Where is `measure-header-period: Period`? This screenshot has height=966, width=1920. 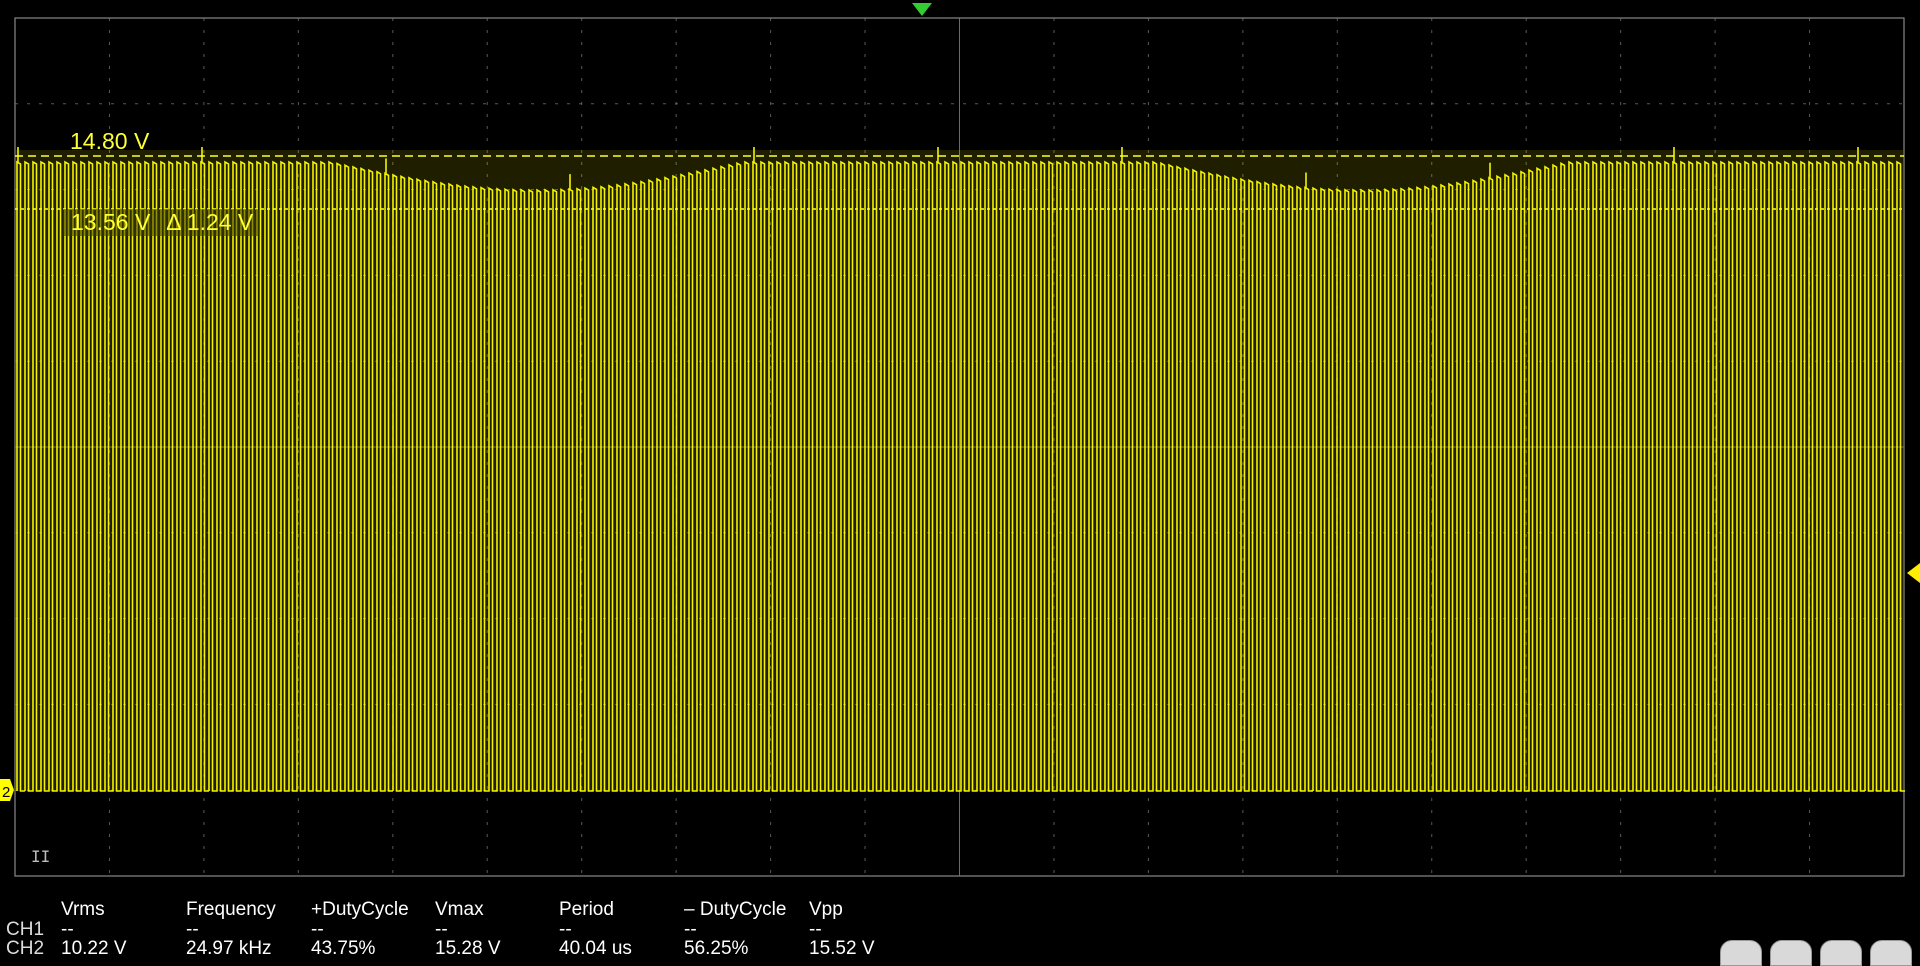
measure-header-period: Period is located at coordinates (586, 909).